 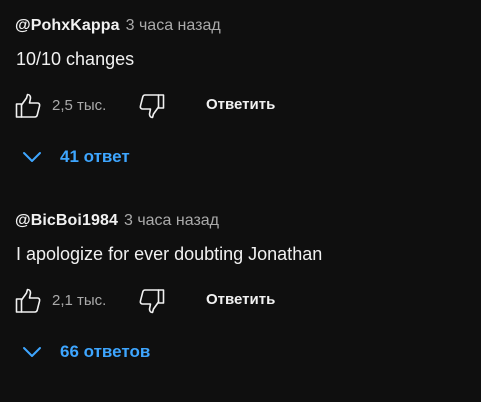 I want to click on comment-text: I apologize for ever doubting Jonathan, so click(x=169, y=254).